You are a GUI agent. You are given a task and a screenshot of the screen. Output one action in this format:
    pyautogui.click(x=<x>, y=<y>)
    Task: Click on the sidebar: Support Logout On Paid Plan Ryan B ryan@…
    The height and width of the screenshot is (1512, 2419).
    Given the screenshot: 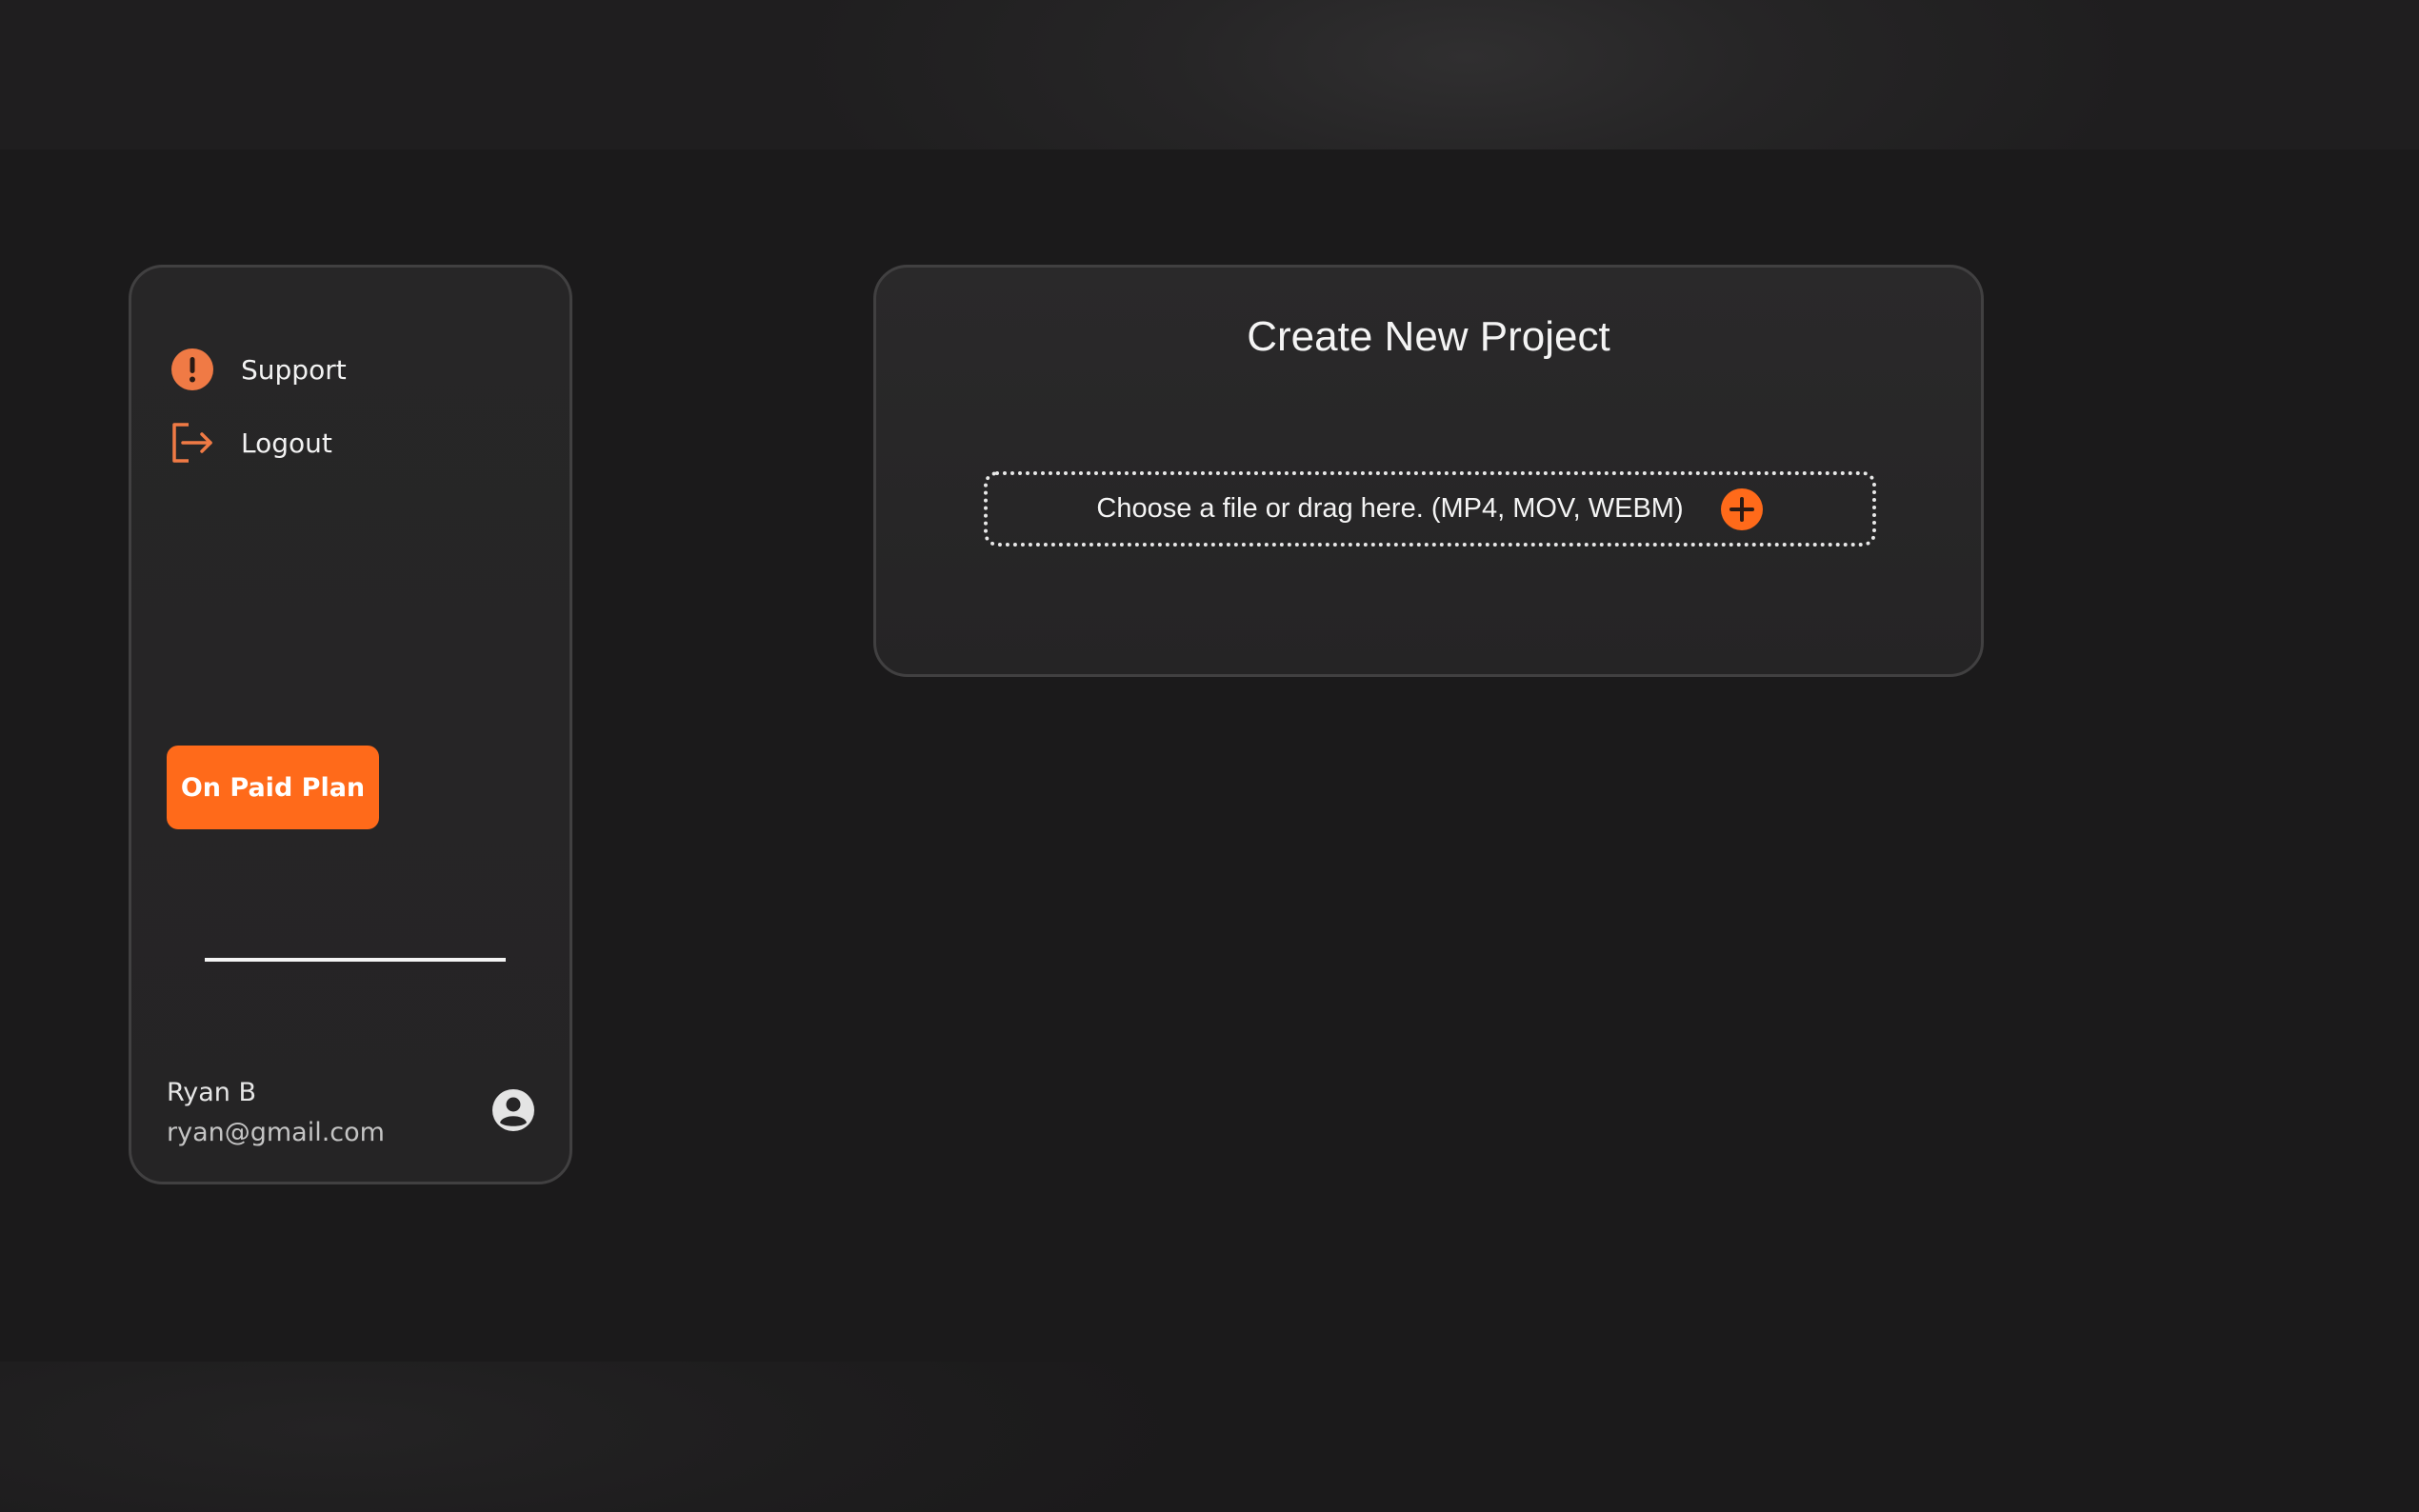 What is the action you would take?
    pyautogui.click(x=350, y=724)
    